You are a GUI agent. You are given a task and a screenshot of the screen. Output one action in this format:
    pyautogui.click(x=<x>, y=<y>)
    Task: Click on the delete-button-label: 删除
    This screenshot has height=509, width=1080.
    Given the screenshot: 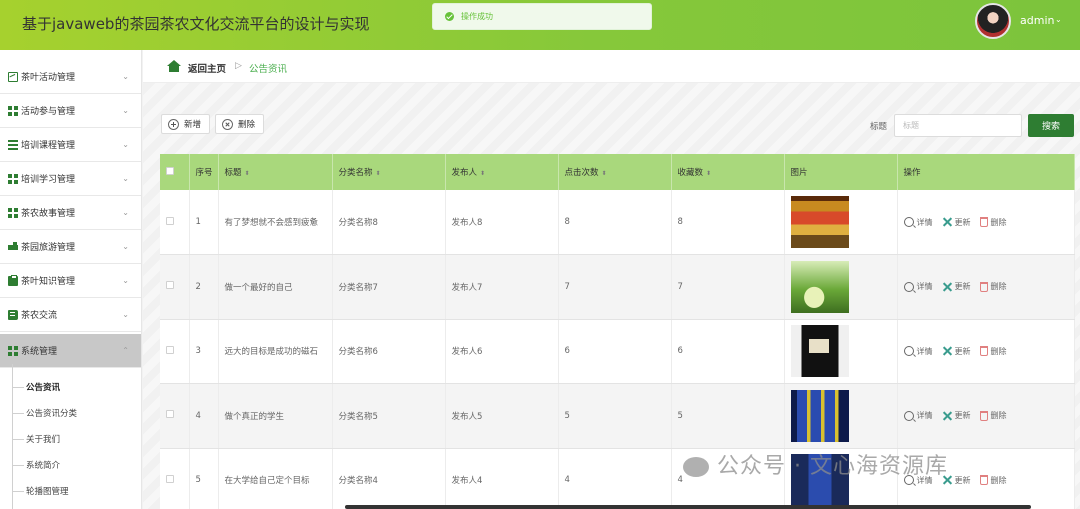 What is the action you would take?
    pyautogui.click(x=247, y=125)
    